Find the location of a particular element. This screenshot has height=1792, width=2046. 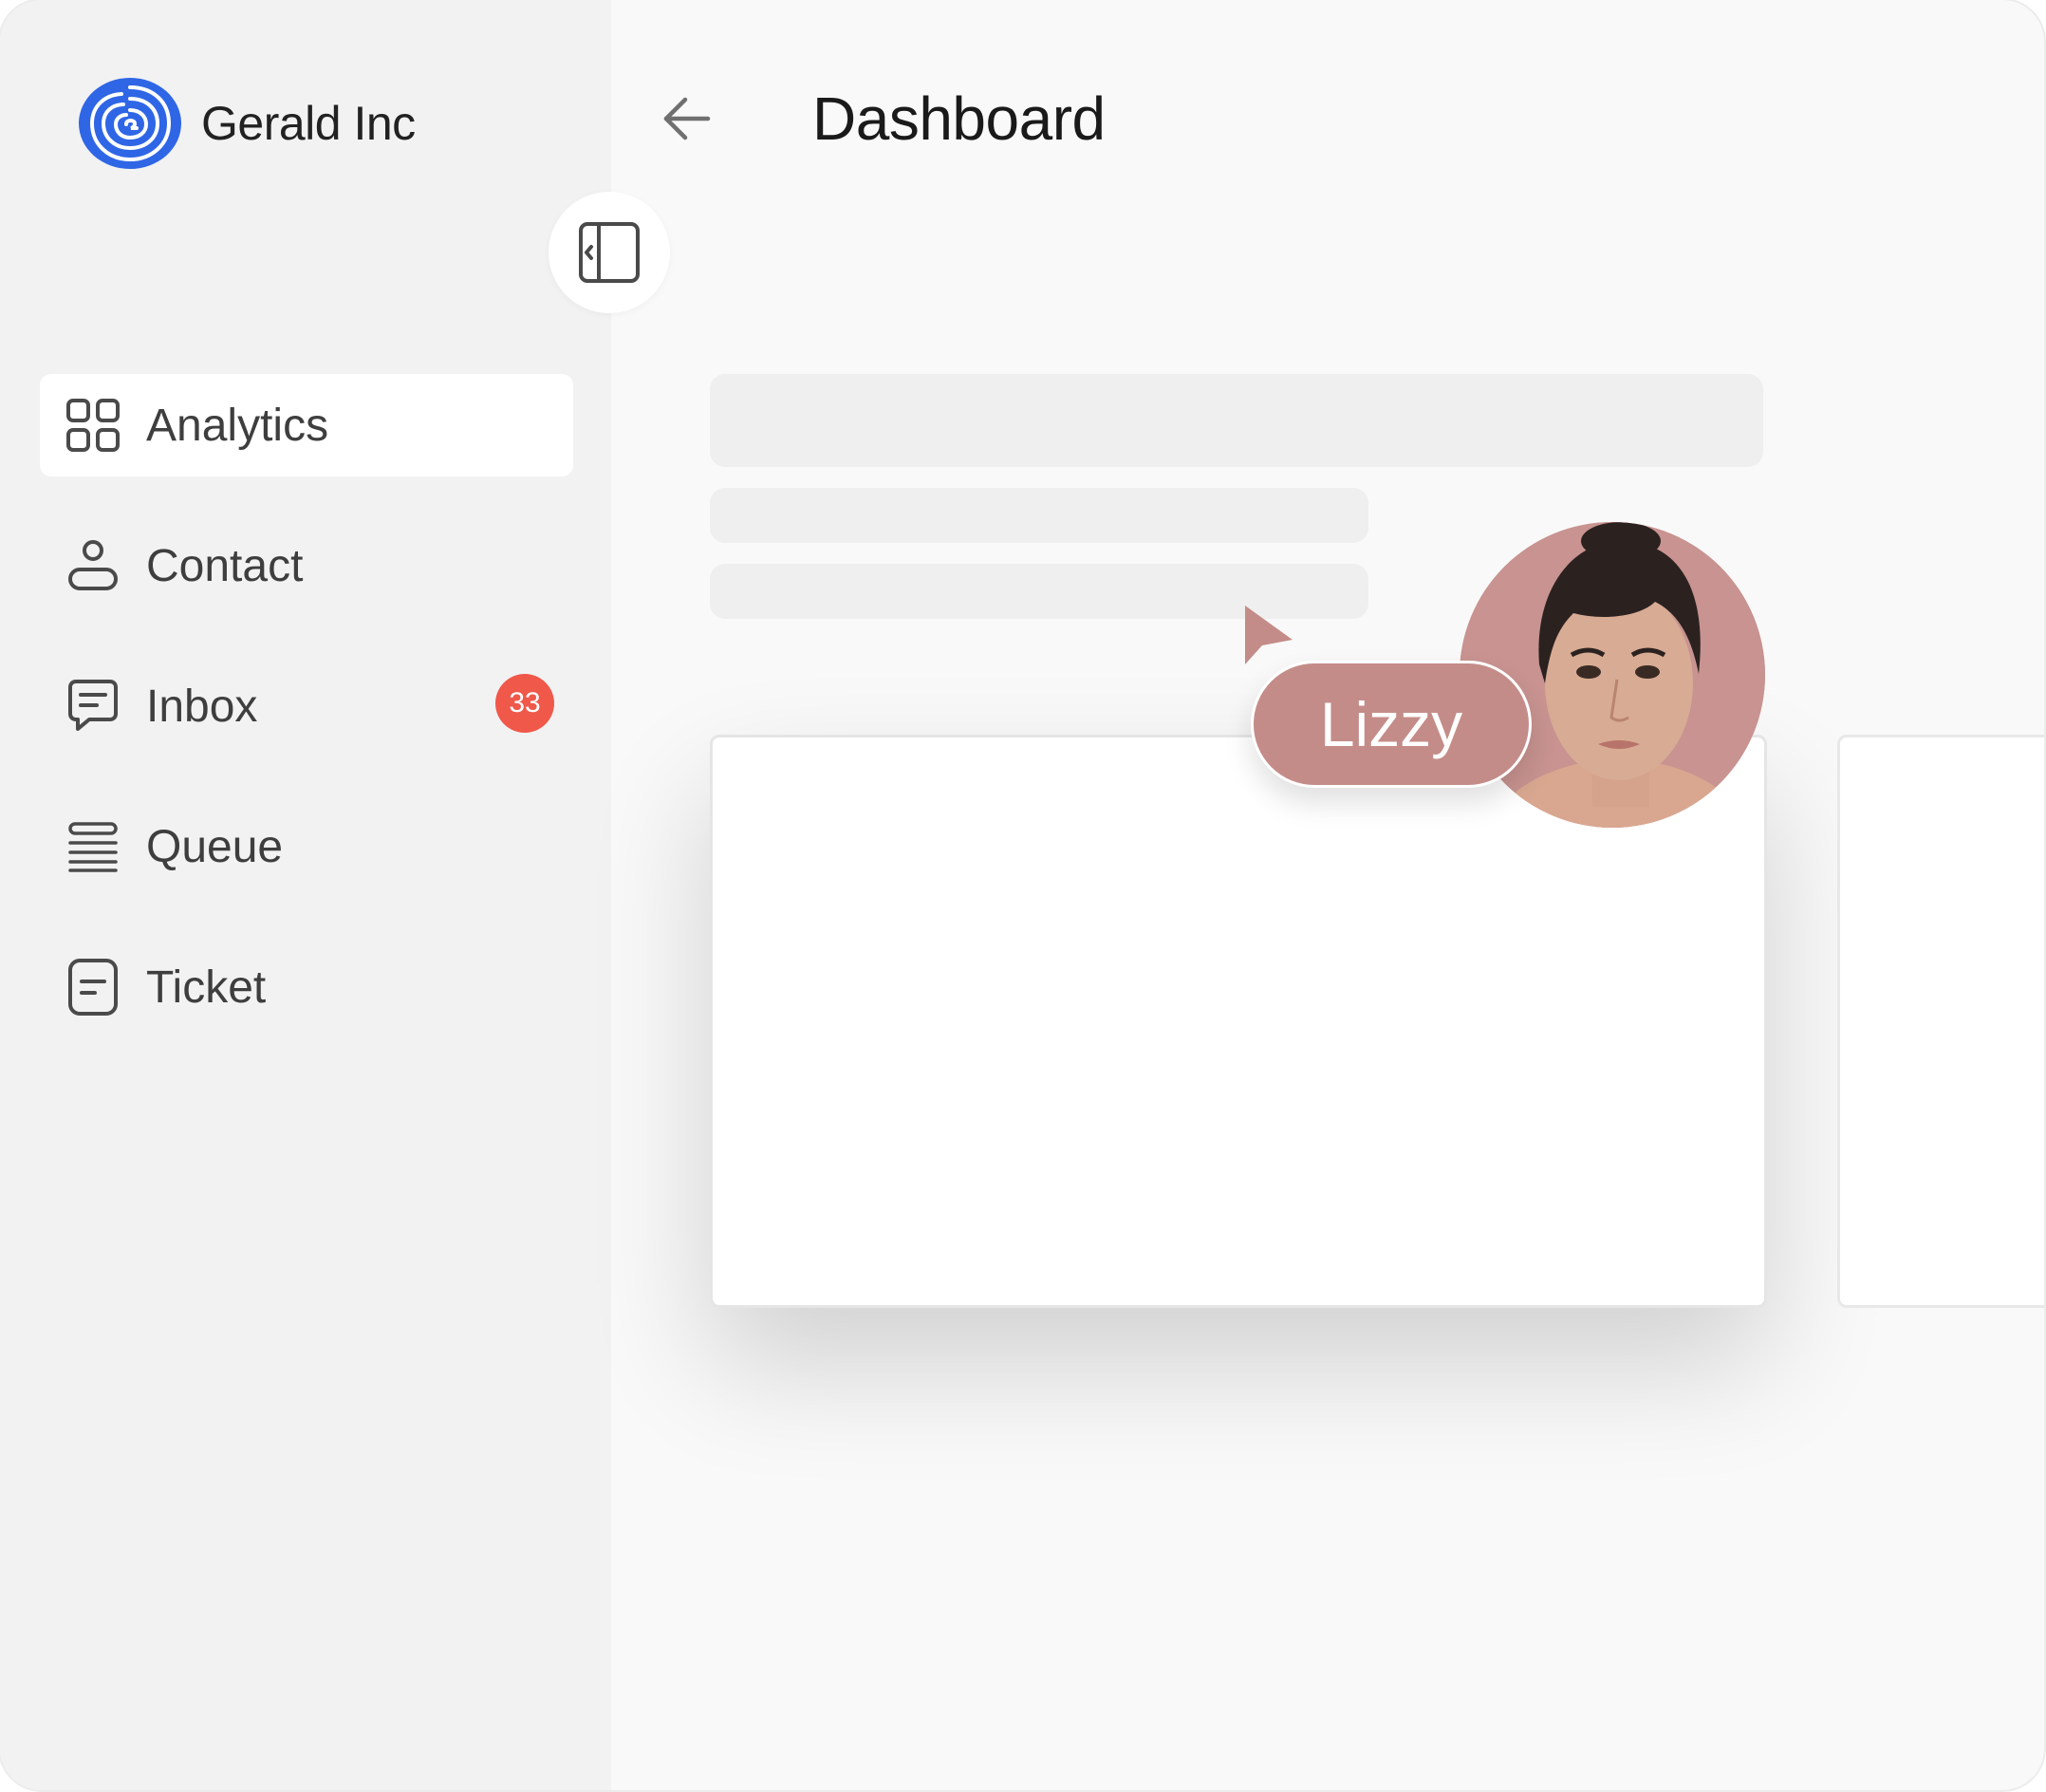

skeleton-bar-line is located at coordinates (1039, 515).